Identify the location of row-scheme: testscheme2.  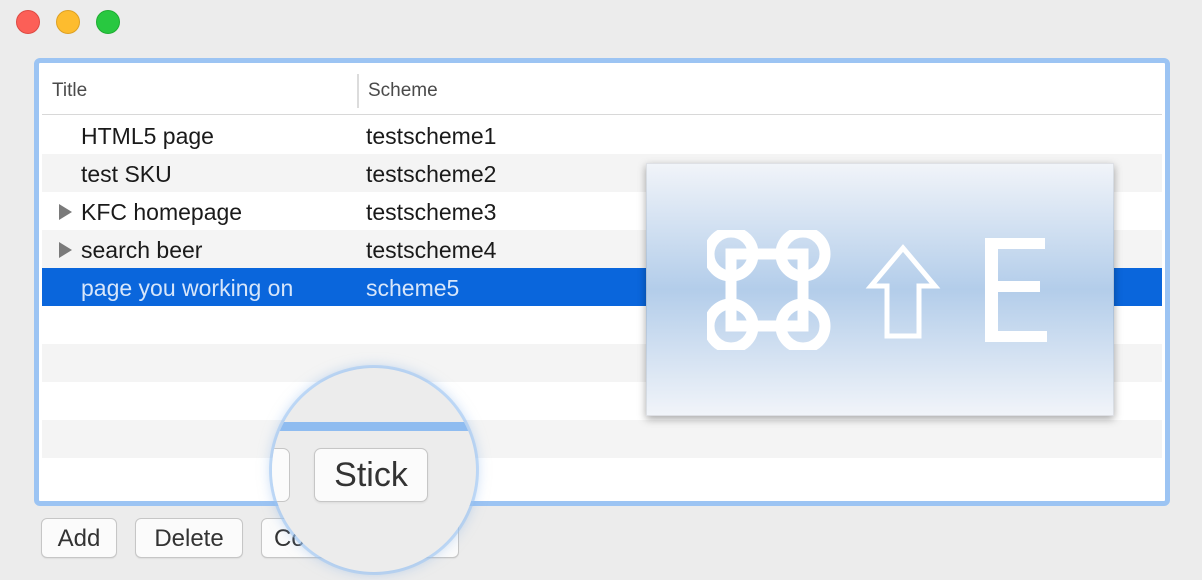
(431, 174).